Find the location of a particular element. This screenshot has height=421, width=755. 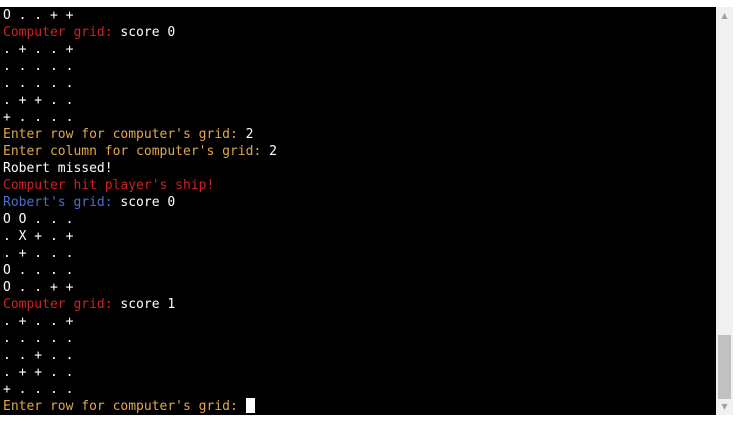

terminal-line: Robert missed! is located at coordinates (359, 168).